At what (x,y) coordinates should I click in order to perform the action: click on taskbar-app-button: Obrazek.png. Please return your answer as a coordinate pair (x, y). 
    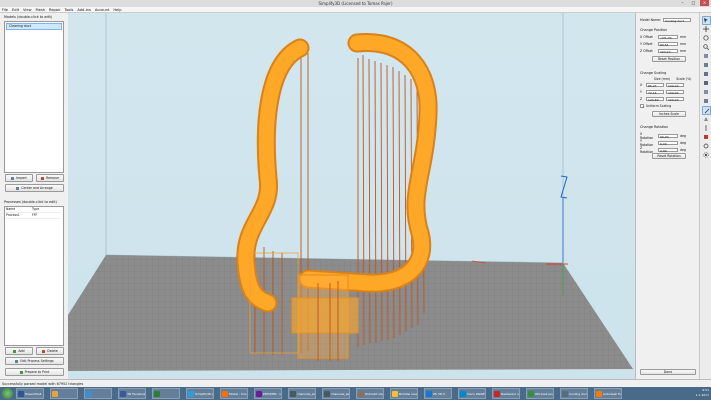
    Looking at the image, I should click on (540, 393).